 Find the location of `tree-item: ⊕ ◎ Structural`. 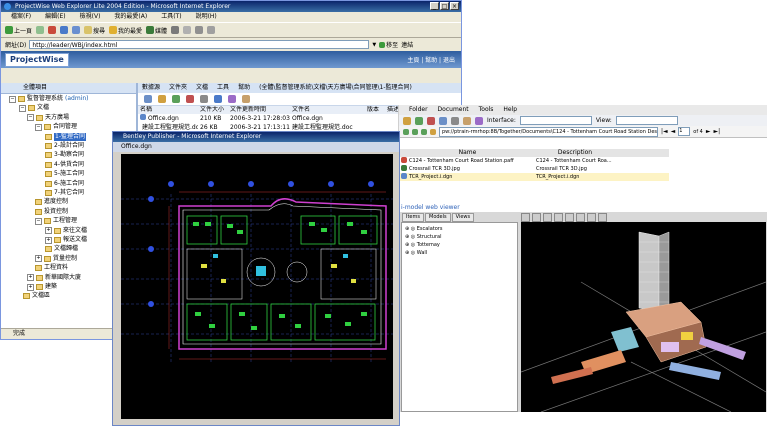

tree-item: ⊕ ◎ Structural is located at coordinates (461, 237).